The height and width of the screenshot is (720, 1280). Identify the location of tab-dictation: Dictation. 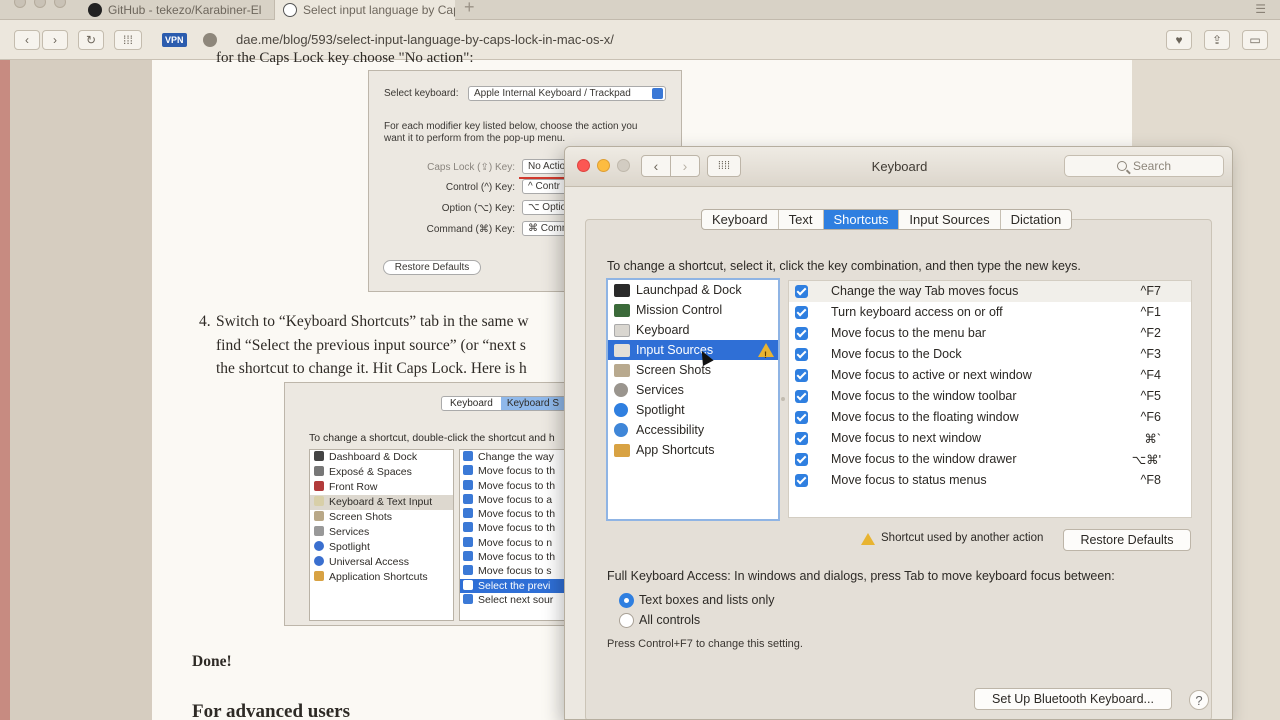
(1036, 219).